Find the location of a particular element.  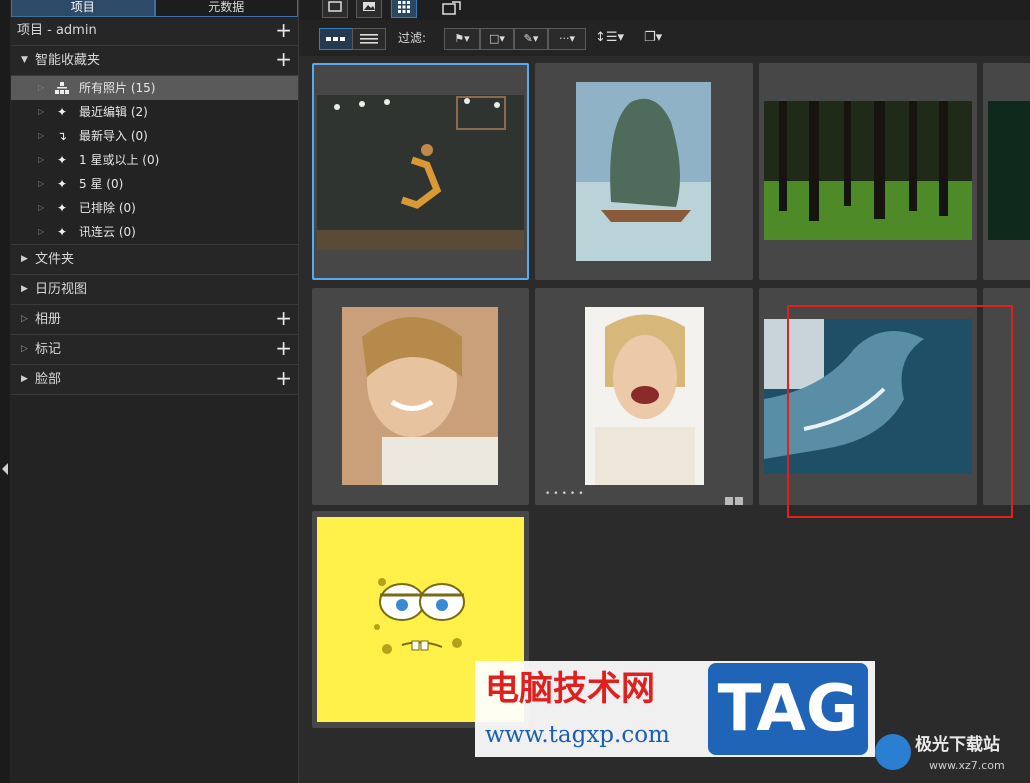

flag-filter-dropdown: ⚑▾ is located at coordinates (462, 39).